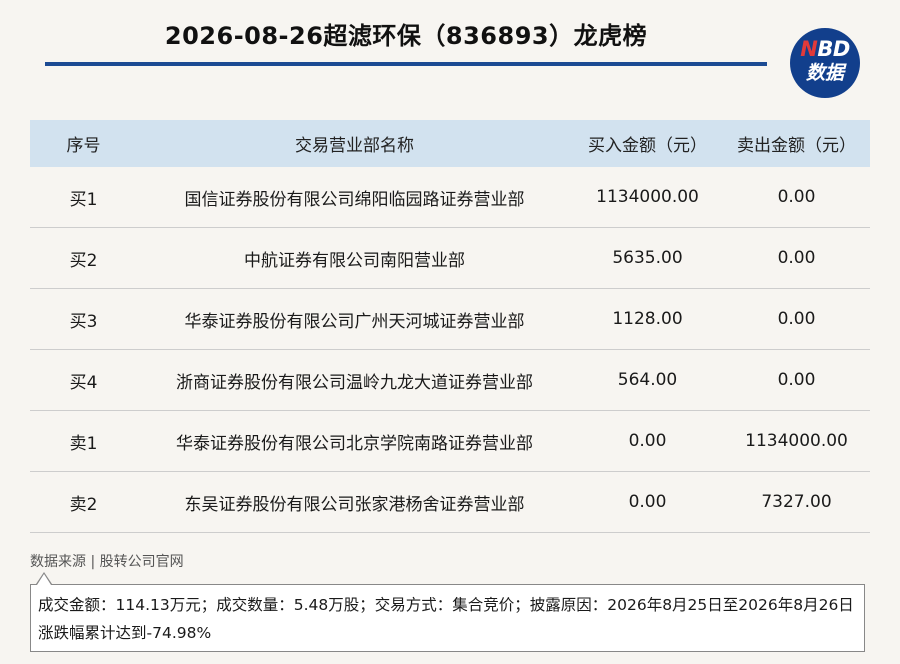 This screenshot has width=900, height=664. I want to click on cell-branch: 中航证券有限公司南阳营业部, so click(354, 258).